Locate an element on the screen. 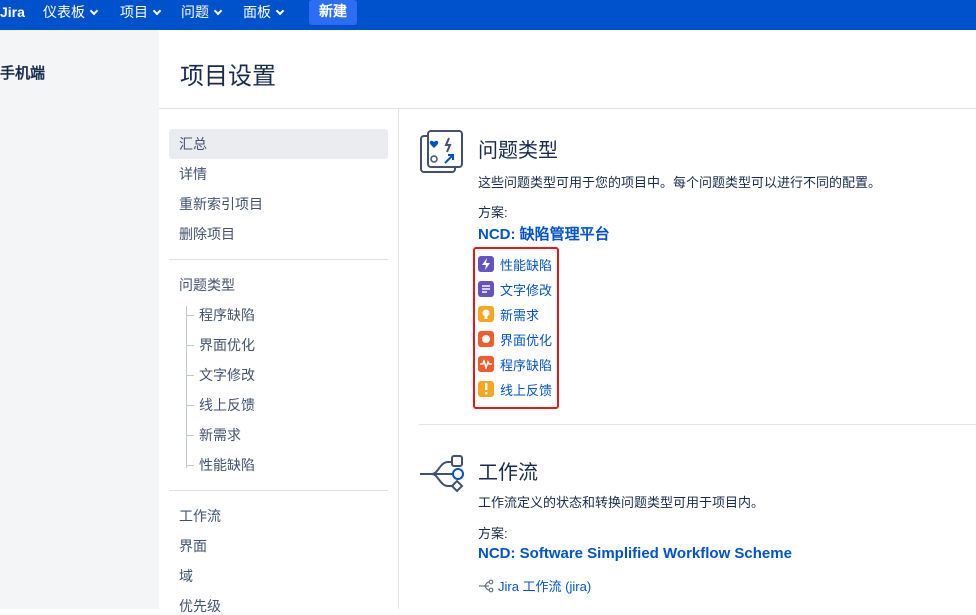 Image resolution: width=976 pixels, height=615 pixels. nav-projects: 项目 is located at coordinates (141, 12).